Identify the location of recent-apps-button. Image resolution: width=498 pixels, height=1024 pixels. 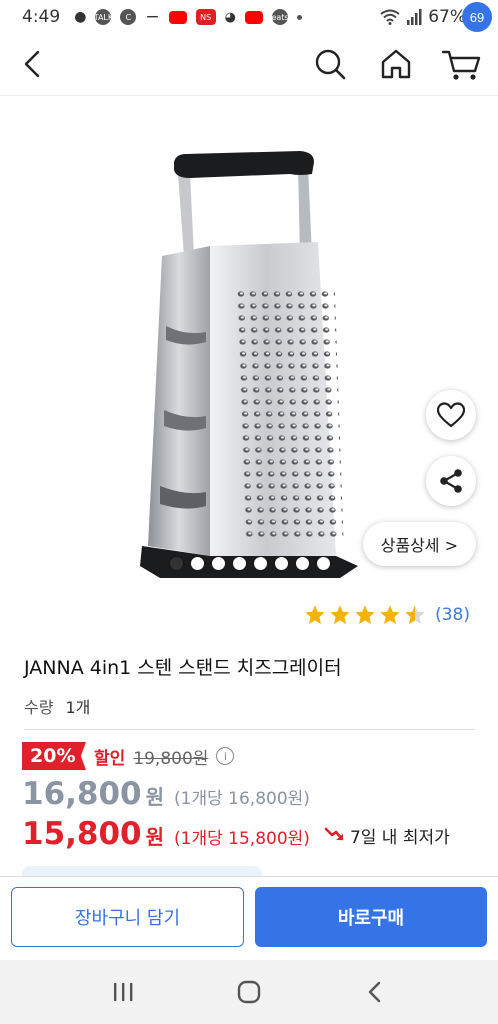
(123, 992).